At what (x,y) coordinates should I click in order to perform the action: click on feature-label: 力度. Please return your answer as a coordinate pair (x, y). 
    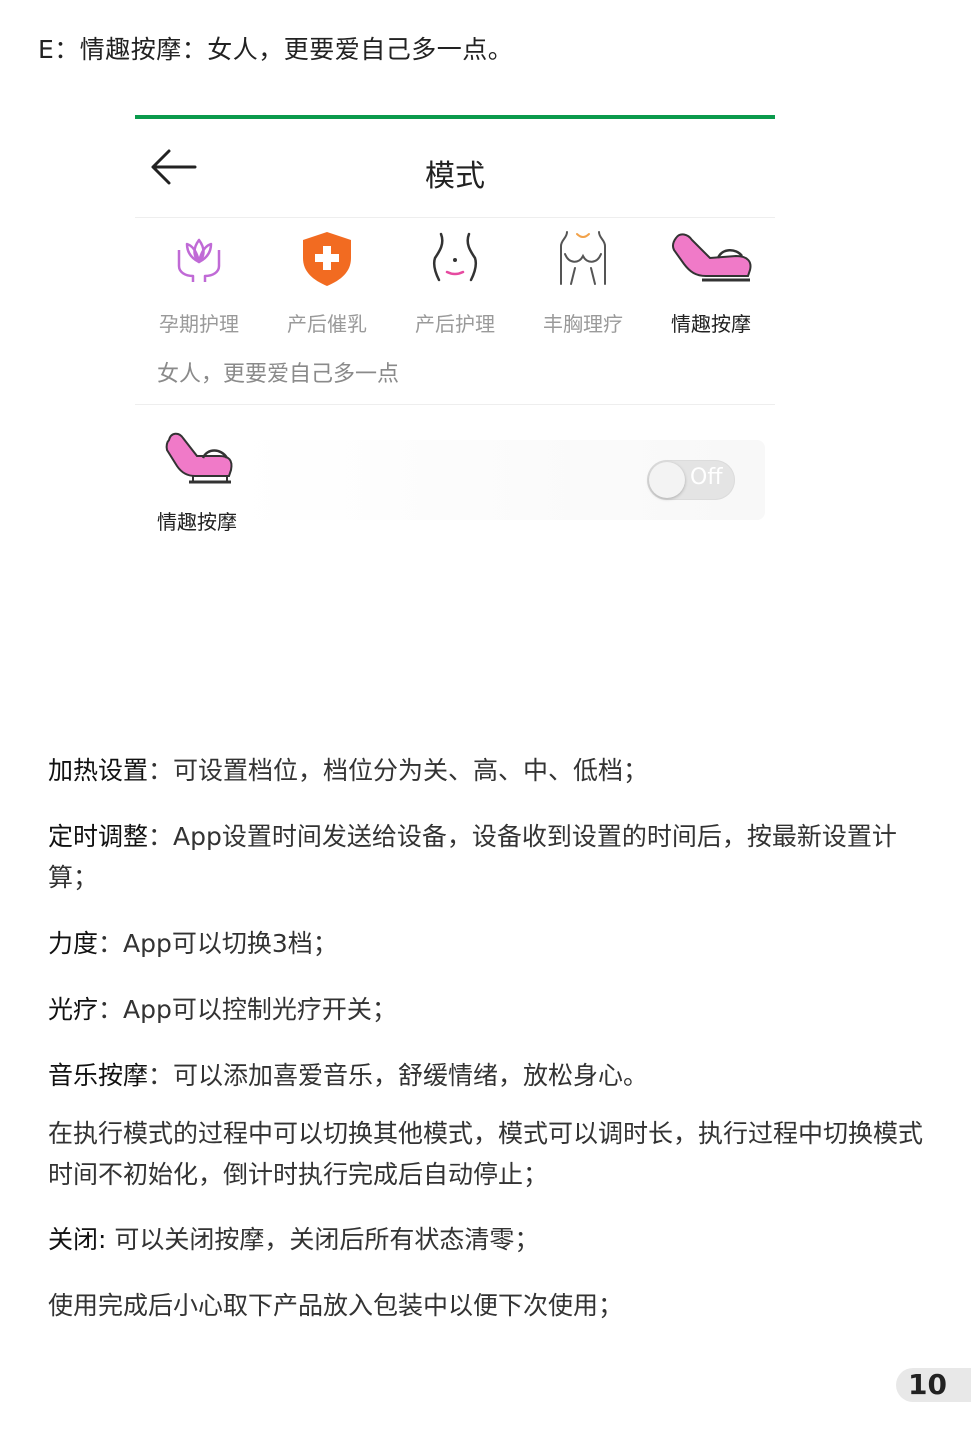
    Looking at the image, I should click on (73, 943).